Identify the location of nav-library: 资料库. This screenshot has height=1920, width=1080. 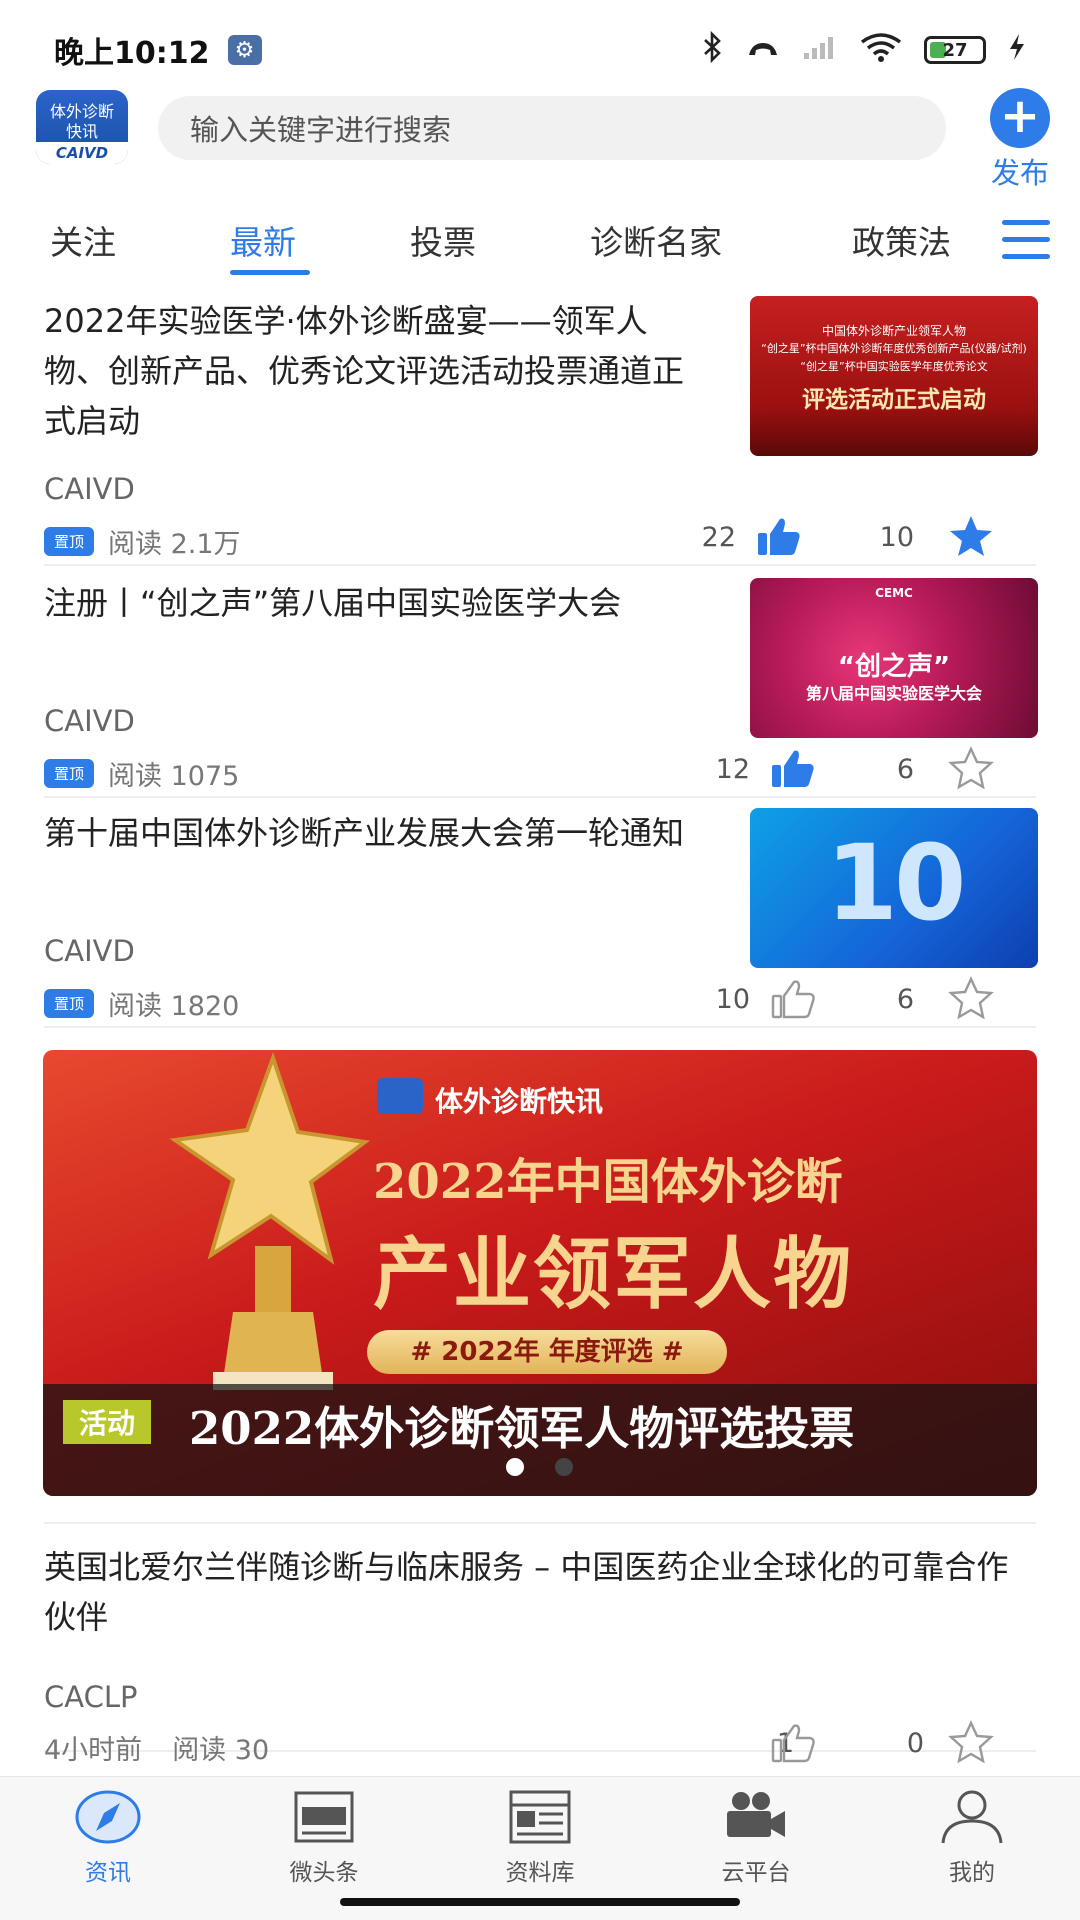
(540, 1838).